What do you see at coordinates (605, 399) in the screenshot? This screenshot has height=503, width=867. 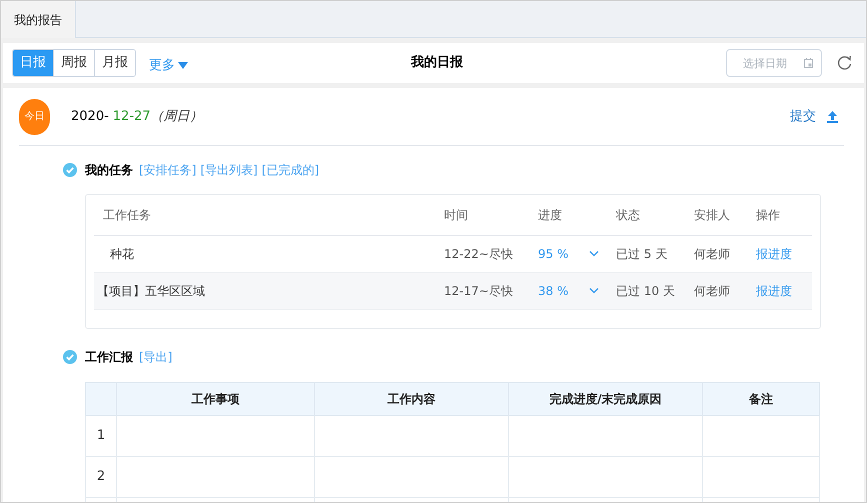 I see `column-header: 完成进度/末完成原因` at bounding box center [605, 399].